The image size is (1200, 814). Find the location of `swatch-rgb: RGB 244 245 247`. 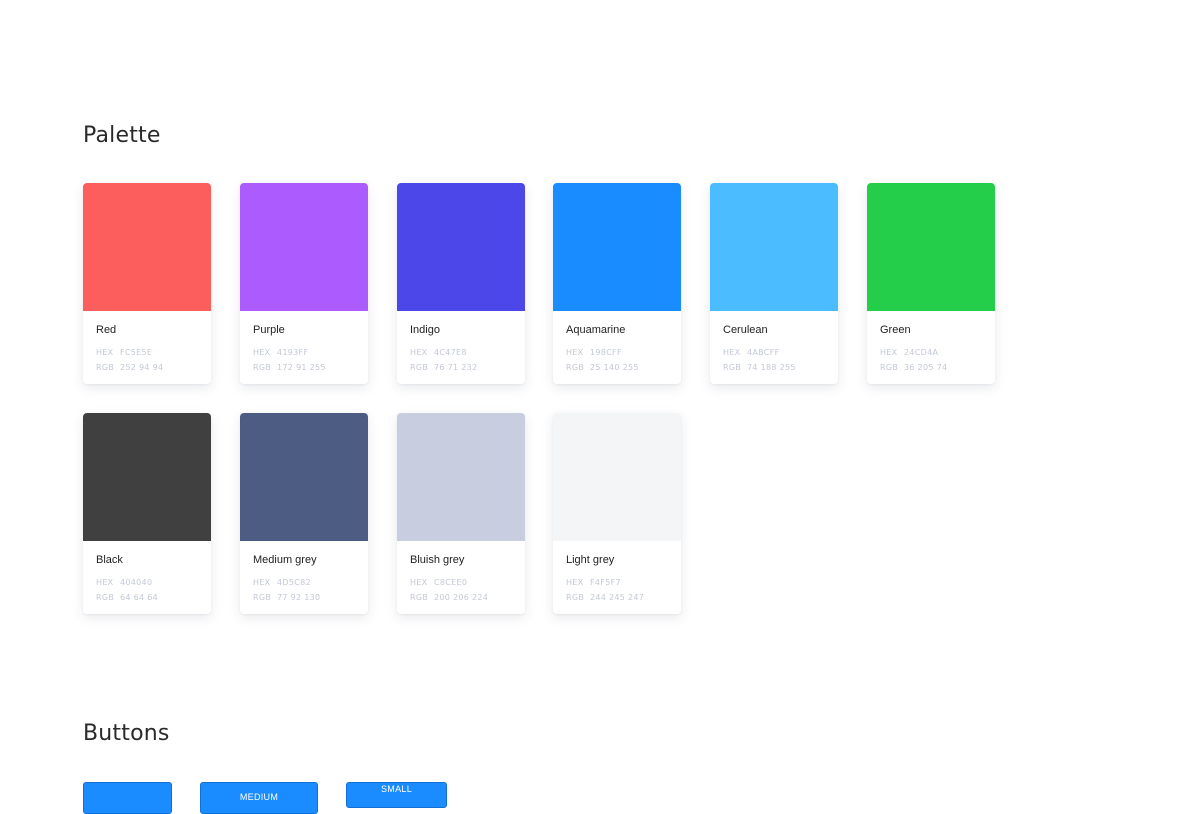

swatch-rgb: RGB 244 245 247 is located at coordinates (617, 597).